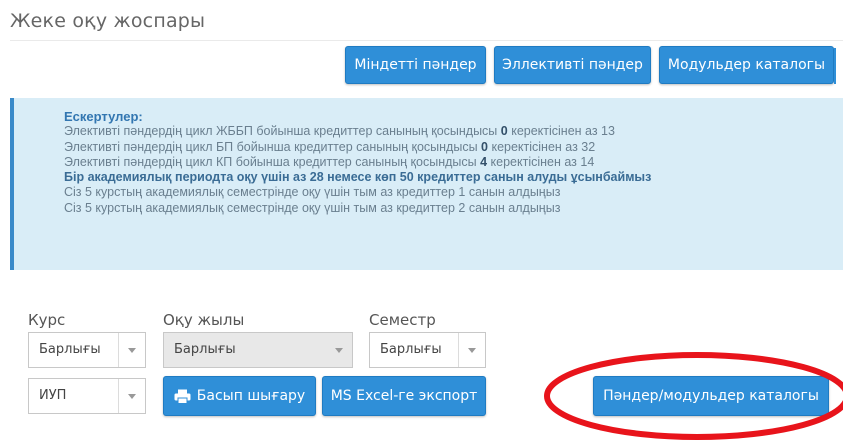  What do you see at coordinates (693, 396) in the screenshot?
I see `highlight-ellipse` at bounding box center [693, 396].